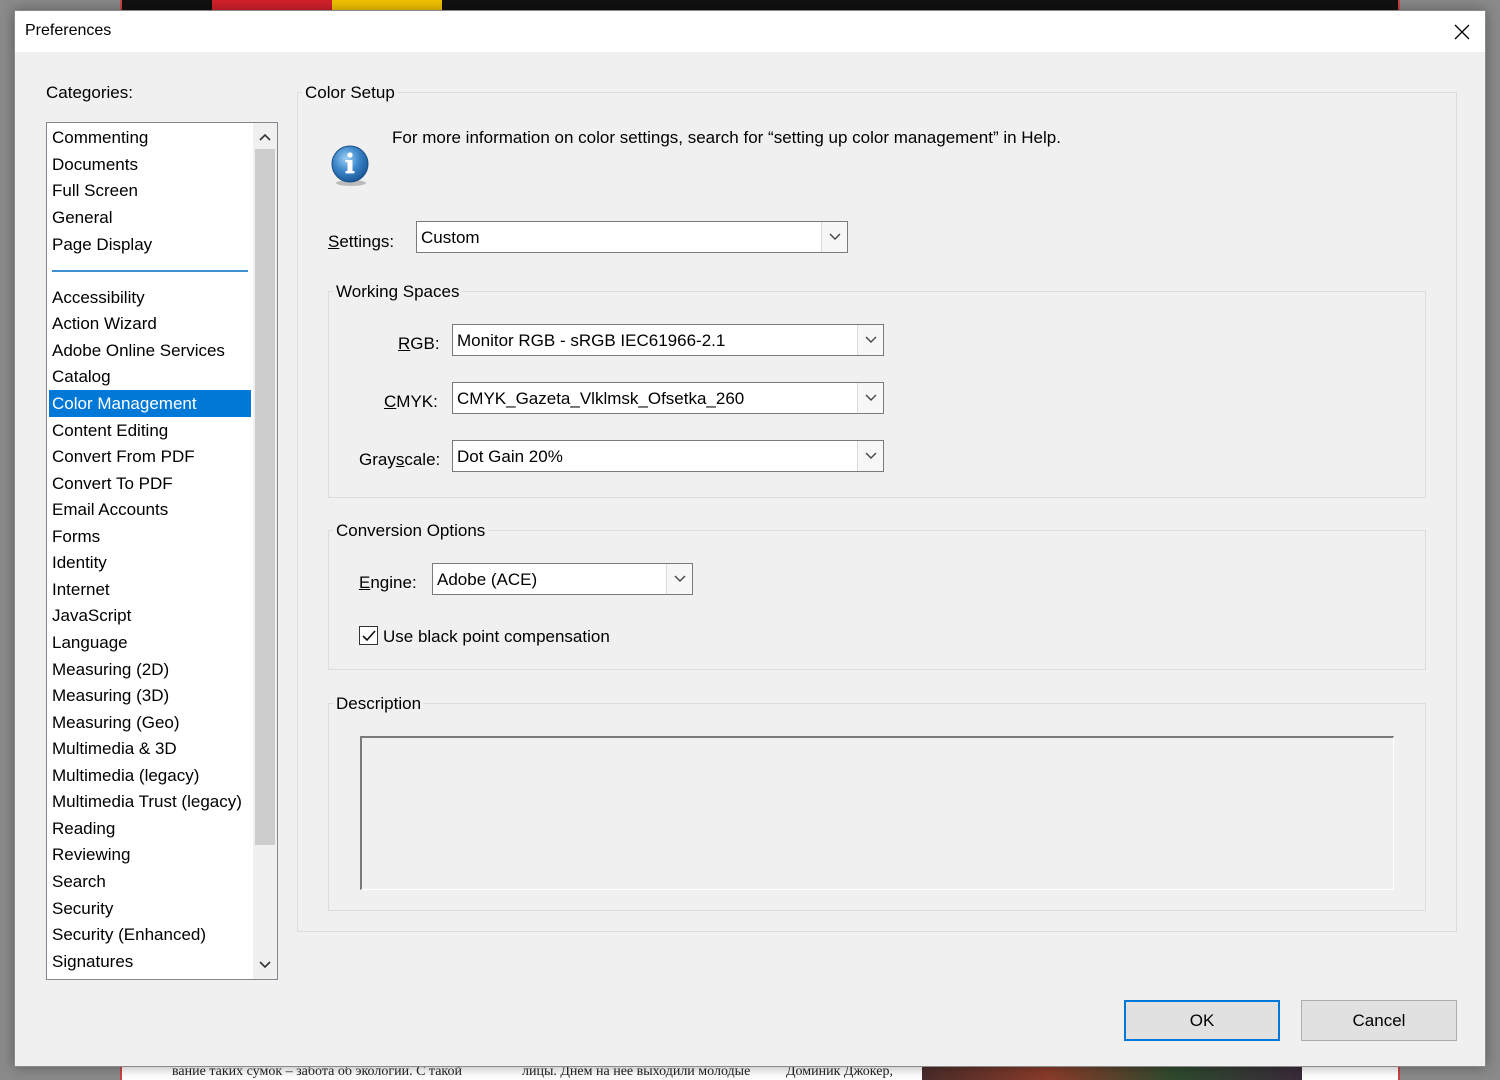 The height and width of the screenshot is (1080, 1500). What do you see at coordinates (150, 642) in the screenshot?
I see `category-item: Language` at bounding box center [150, 642].